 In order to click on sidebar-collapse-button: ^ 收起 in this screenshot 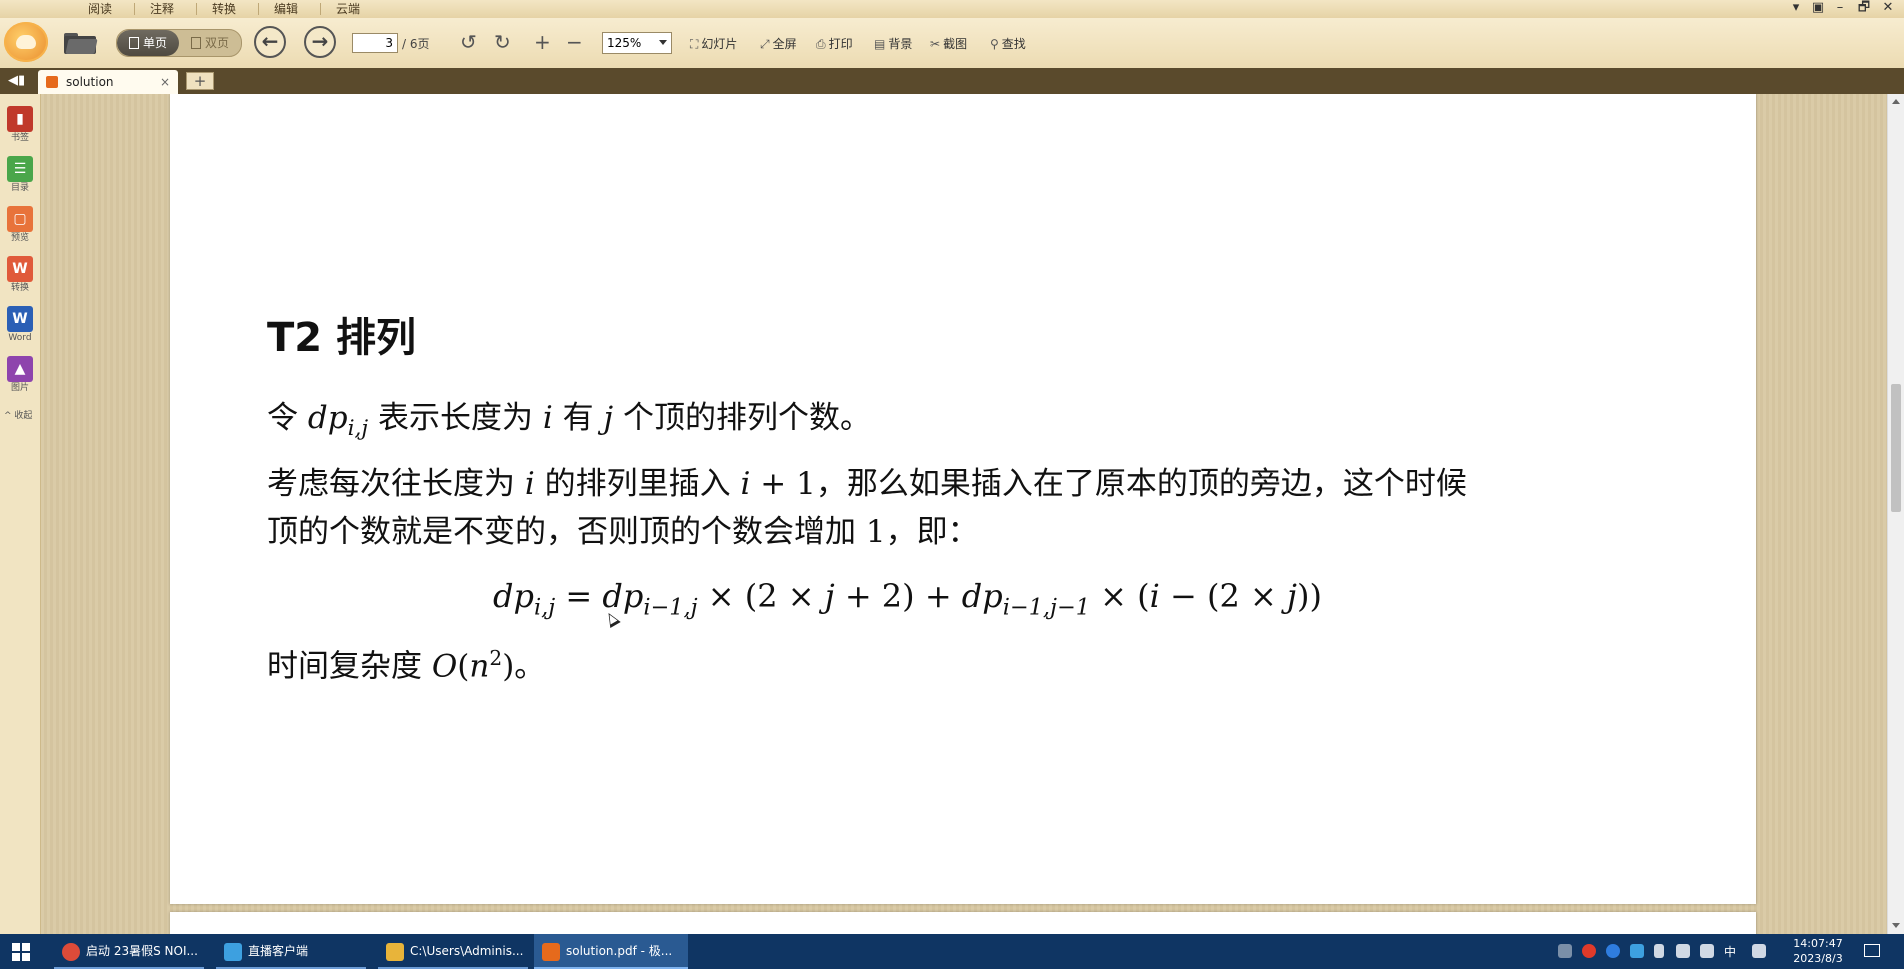, I will do `click(18, 414)`.